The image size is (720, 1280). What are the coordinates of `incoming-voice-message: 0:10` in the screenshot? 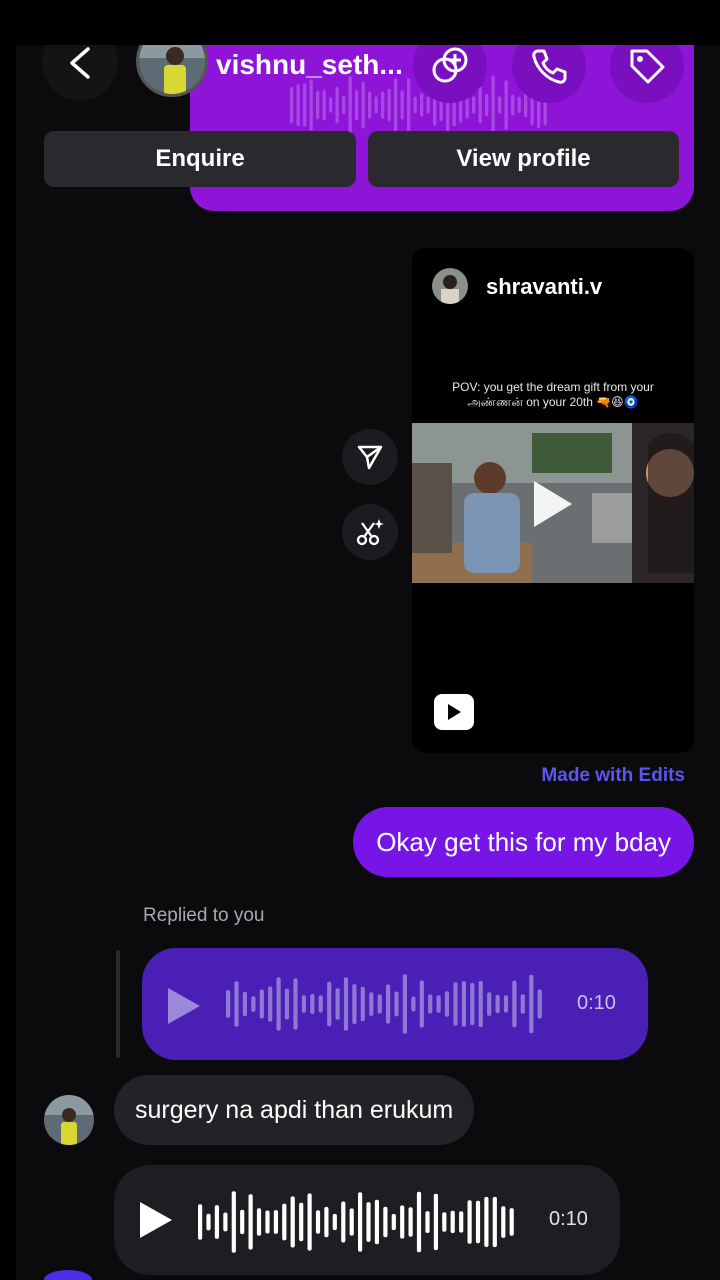 It's located at (367, 1220).